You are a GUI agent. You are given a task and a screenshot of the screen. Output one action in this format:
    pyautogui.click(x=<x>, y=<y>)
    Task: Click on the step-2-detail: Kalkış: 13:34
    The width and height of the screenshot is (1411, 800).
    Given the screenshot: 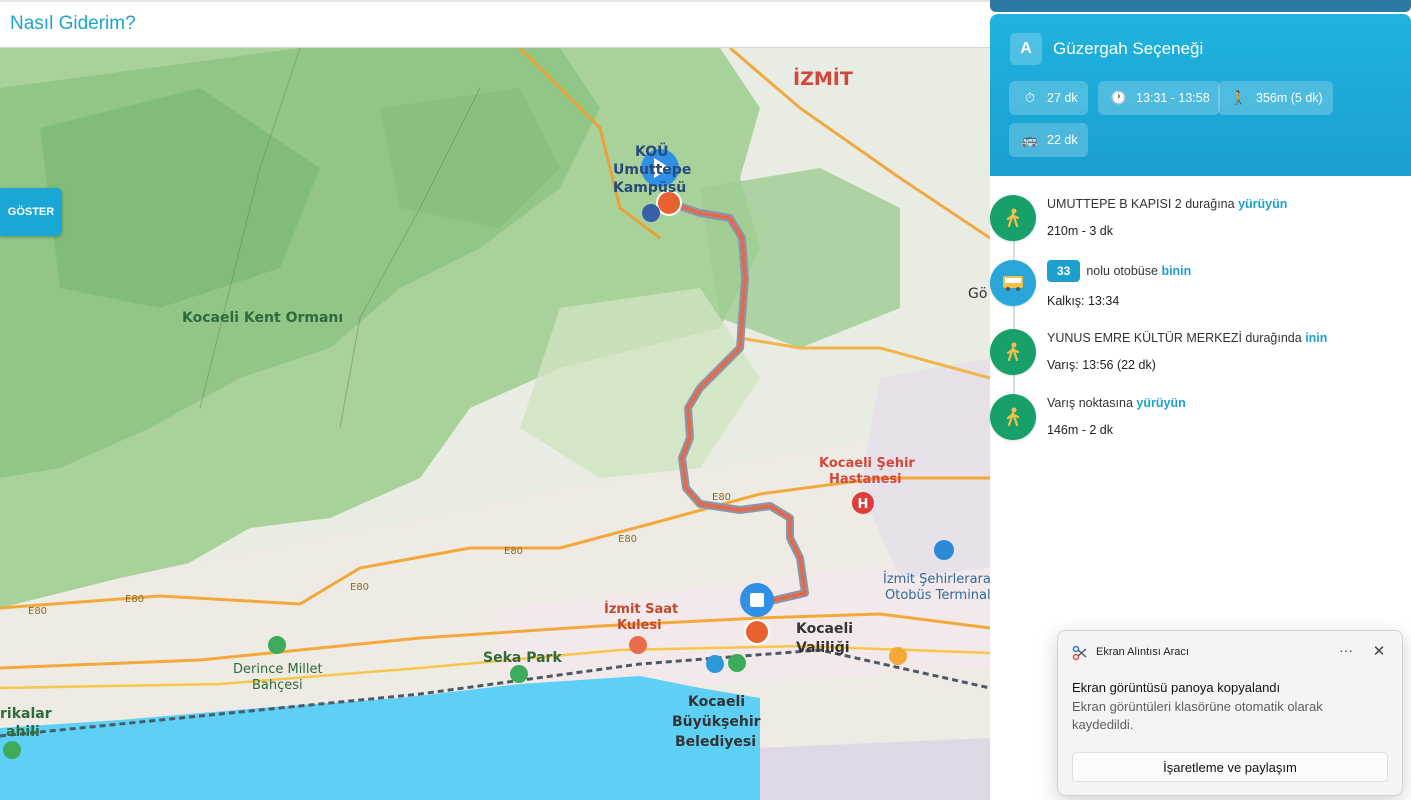 What is the action you would take?
    pyautogui.click(x=1083, y=301)
    